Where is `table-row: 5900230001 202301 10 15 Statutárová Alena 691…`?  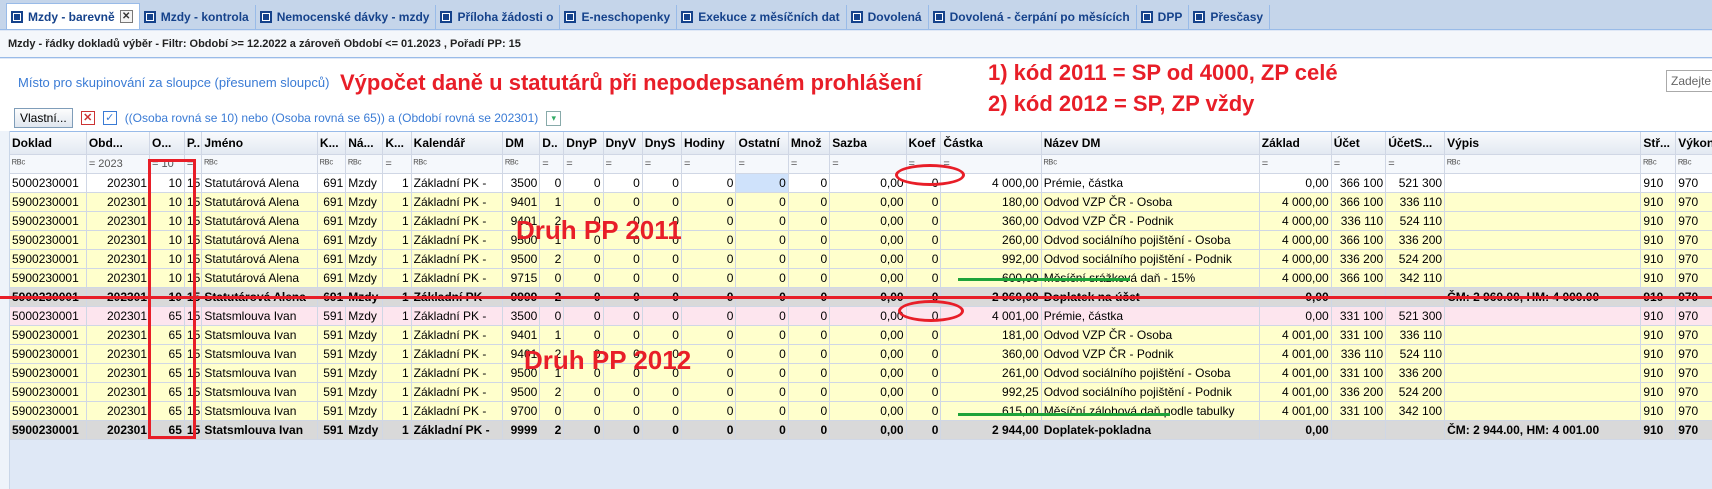
table-row: 5900230001 202301 10 15 Statutárová Alena 691… is located at coordinates (861, 278).